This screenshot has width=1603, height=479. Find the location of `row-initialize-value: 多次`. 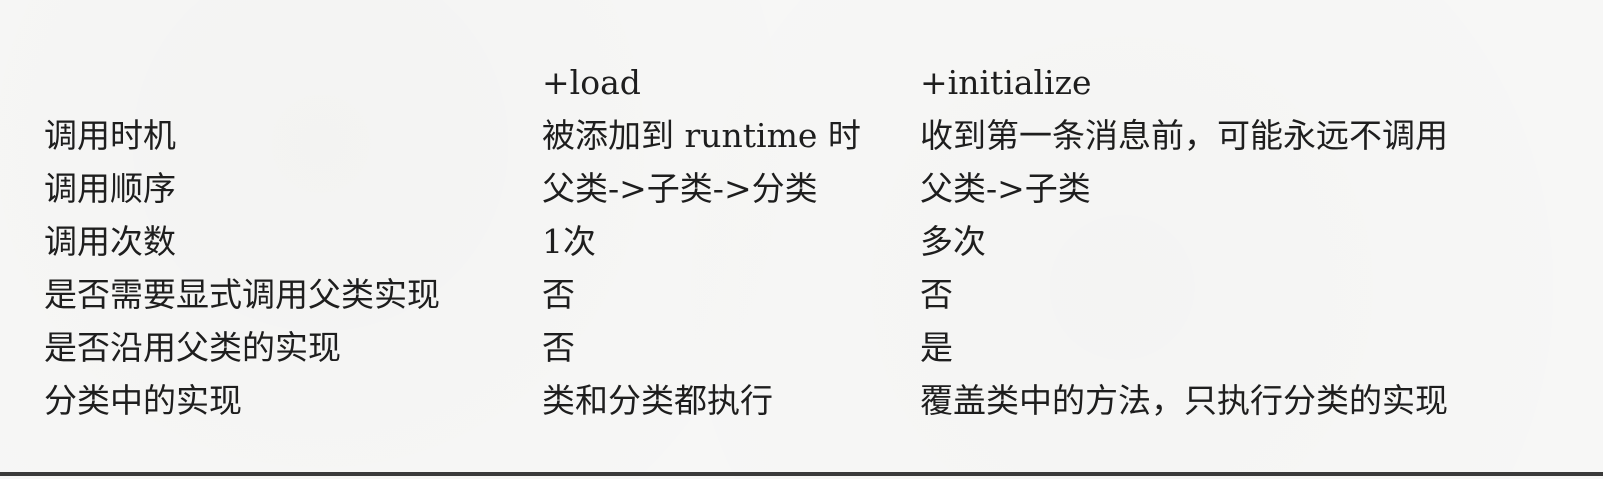

row-initialize-value: 多次 is located at coordinates (953, 241).